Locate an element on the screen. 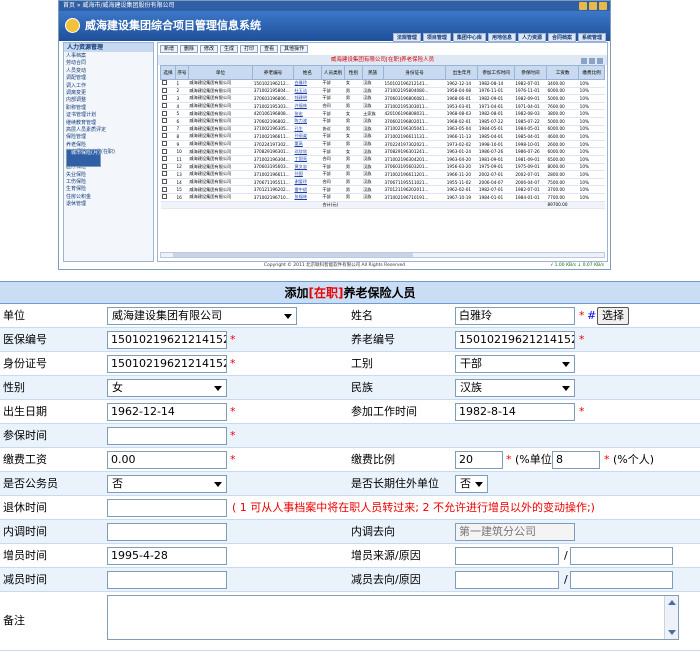  add-source-field is located at coordinates (507, 556).